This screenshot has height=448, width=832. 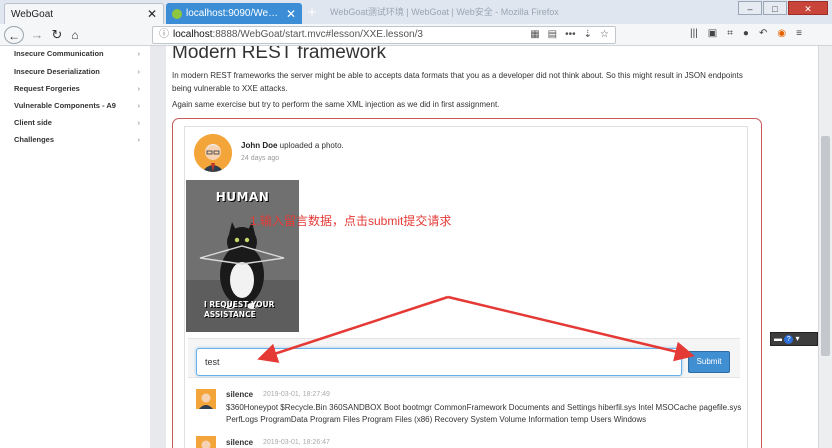 What do you see at coordinates (59, 53) in the screenshot?
I see `sidebar-item-label: Insecure Communication` at bounding box center [59, 53].